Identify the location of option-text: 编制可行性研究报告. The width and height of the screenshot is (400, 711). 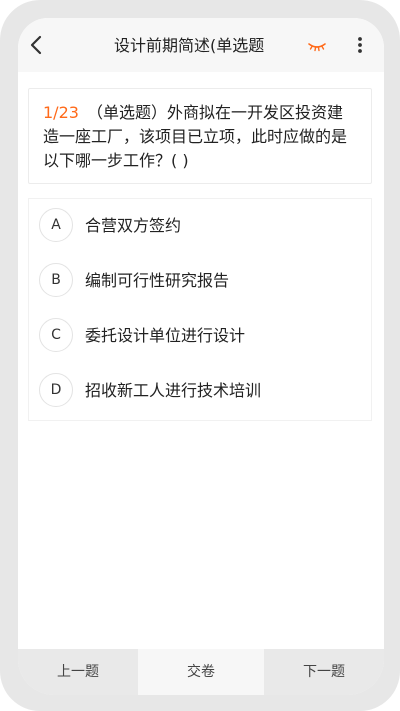
(157, 280).